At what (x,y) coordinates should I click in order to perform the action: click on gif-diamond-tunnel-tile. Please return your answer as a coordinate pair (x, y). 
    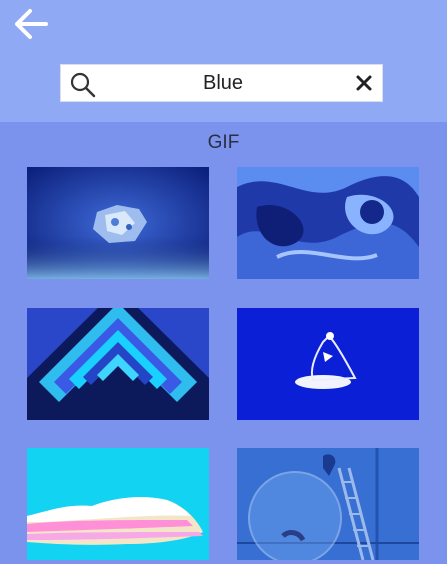
    Looking at the image, I should click on (118, 364).